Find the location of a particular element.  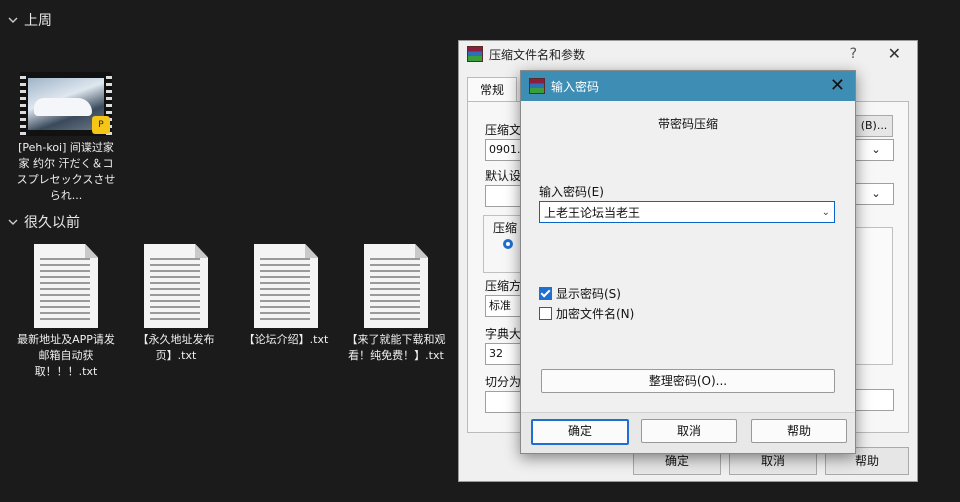

group-header-last-week: 上周 is located at coordinates (30, 20).